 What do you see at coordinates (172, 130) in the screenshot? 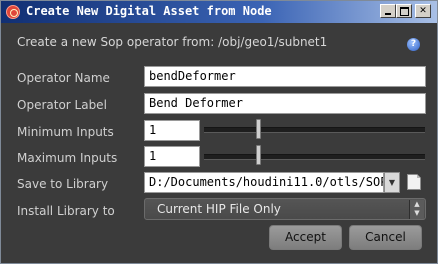
I see `minimum-inputs-field: 1` at bounding box center [172, 130].